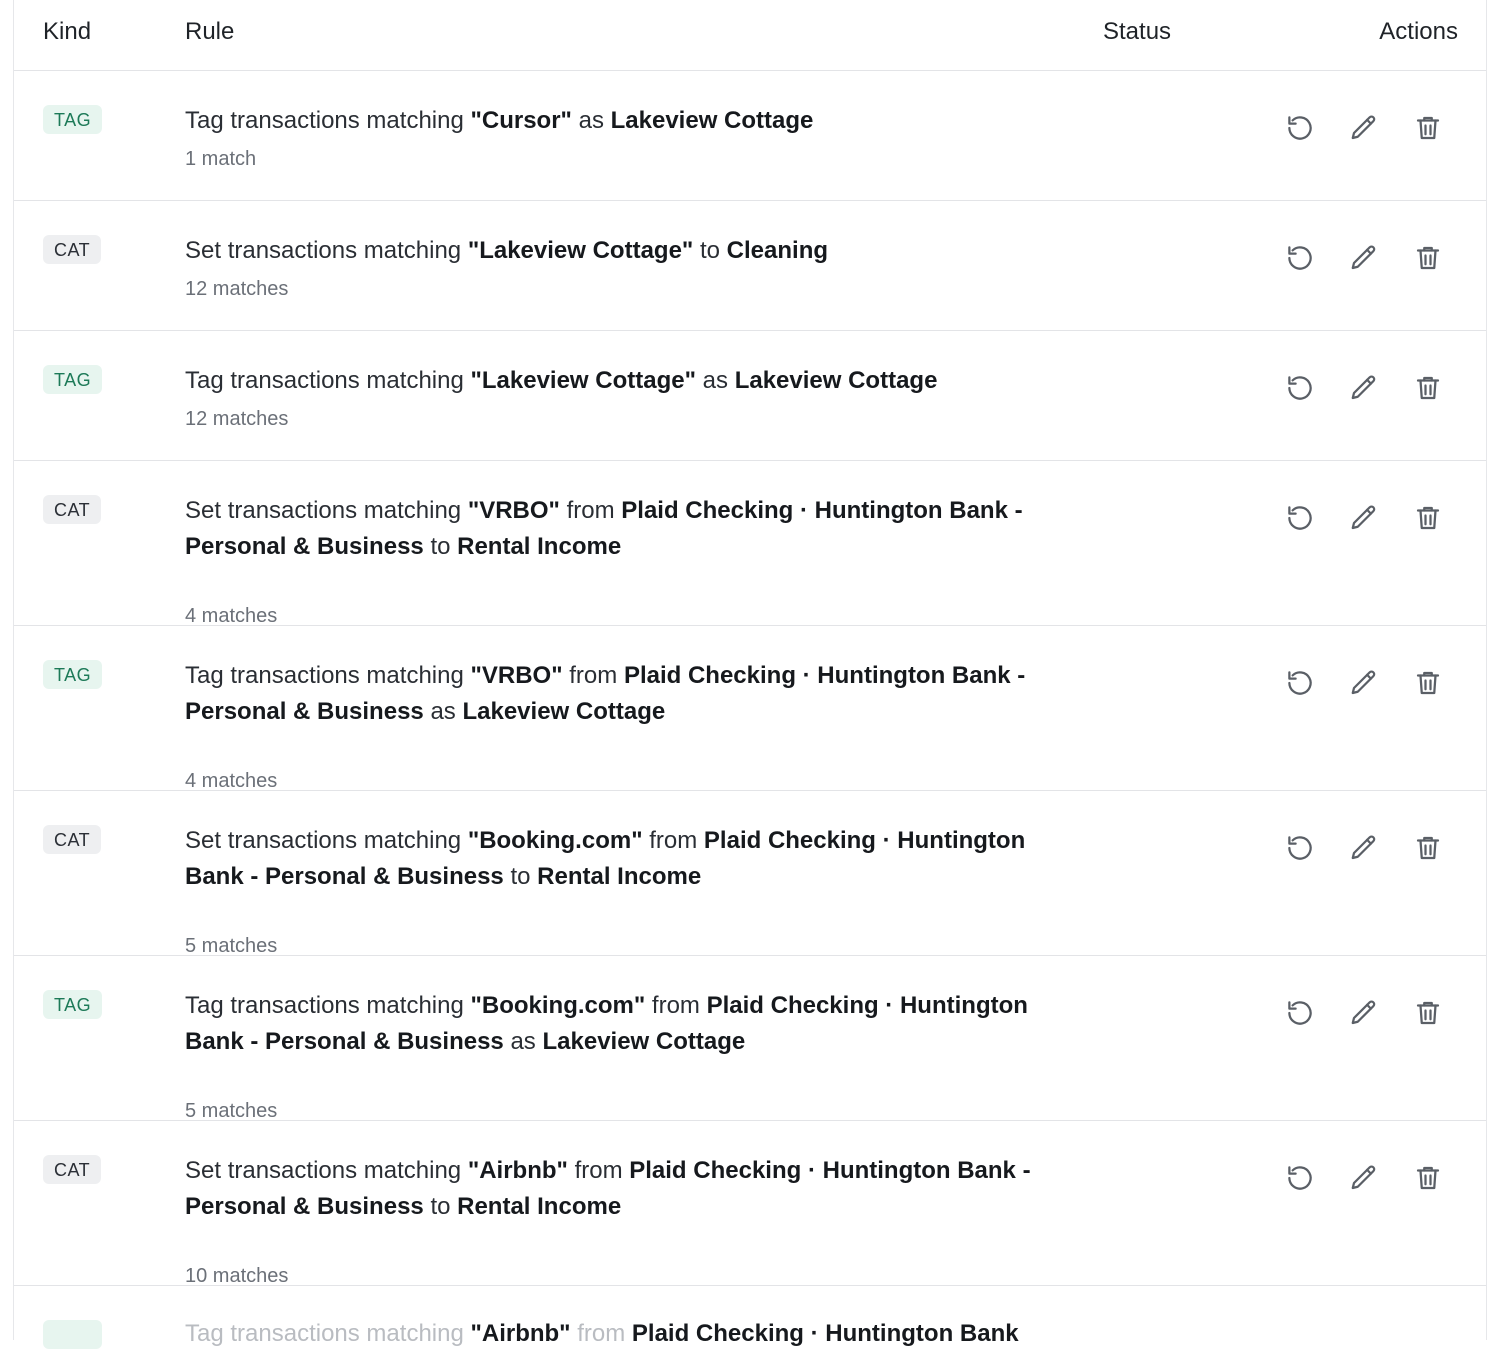  What do you see at coordinates (231, 946) in the screenshot?
I see `match-count: 5 matches` at bounding box center [231, 946].